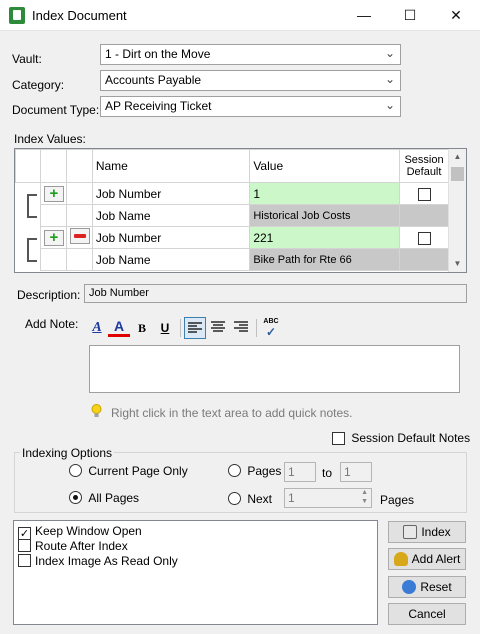  What do you see at coordinates (52, 324) in the screenshot?
I see `add-note-label: Add Note:` at bounding box center [52, 324].